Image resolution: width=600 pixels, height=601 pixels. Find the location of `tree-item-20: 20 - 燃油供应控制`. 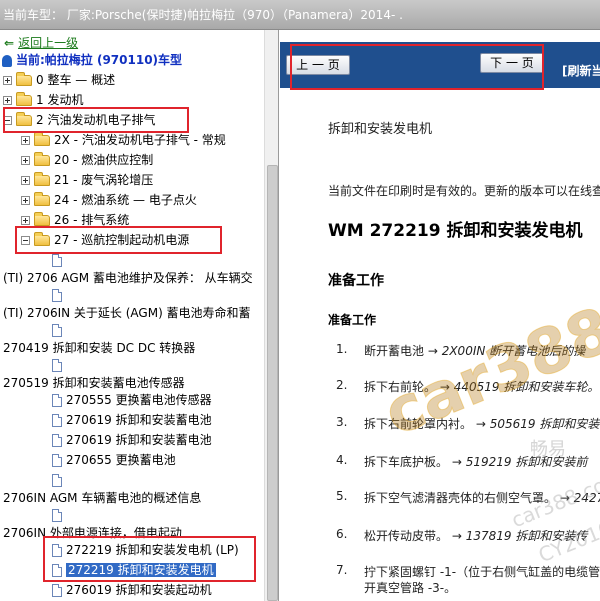

tree-item-20: 20 - 燃油供应控制 is located at coordinates (87, 160).